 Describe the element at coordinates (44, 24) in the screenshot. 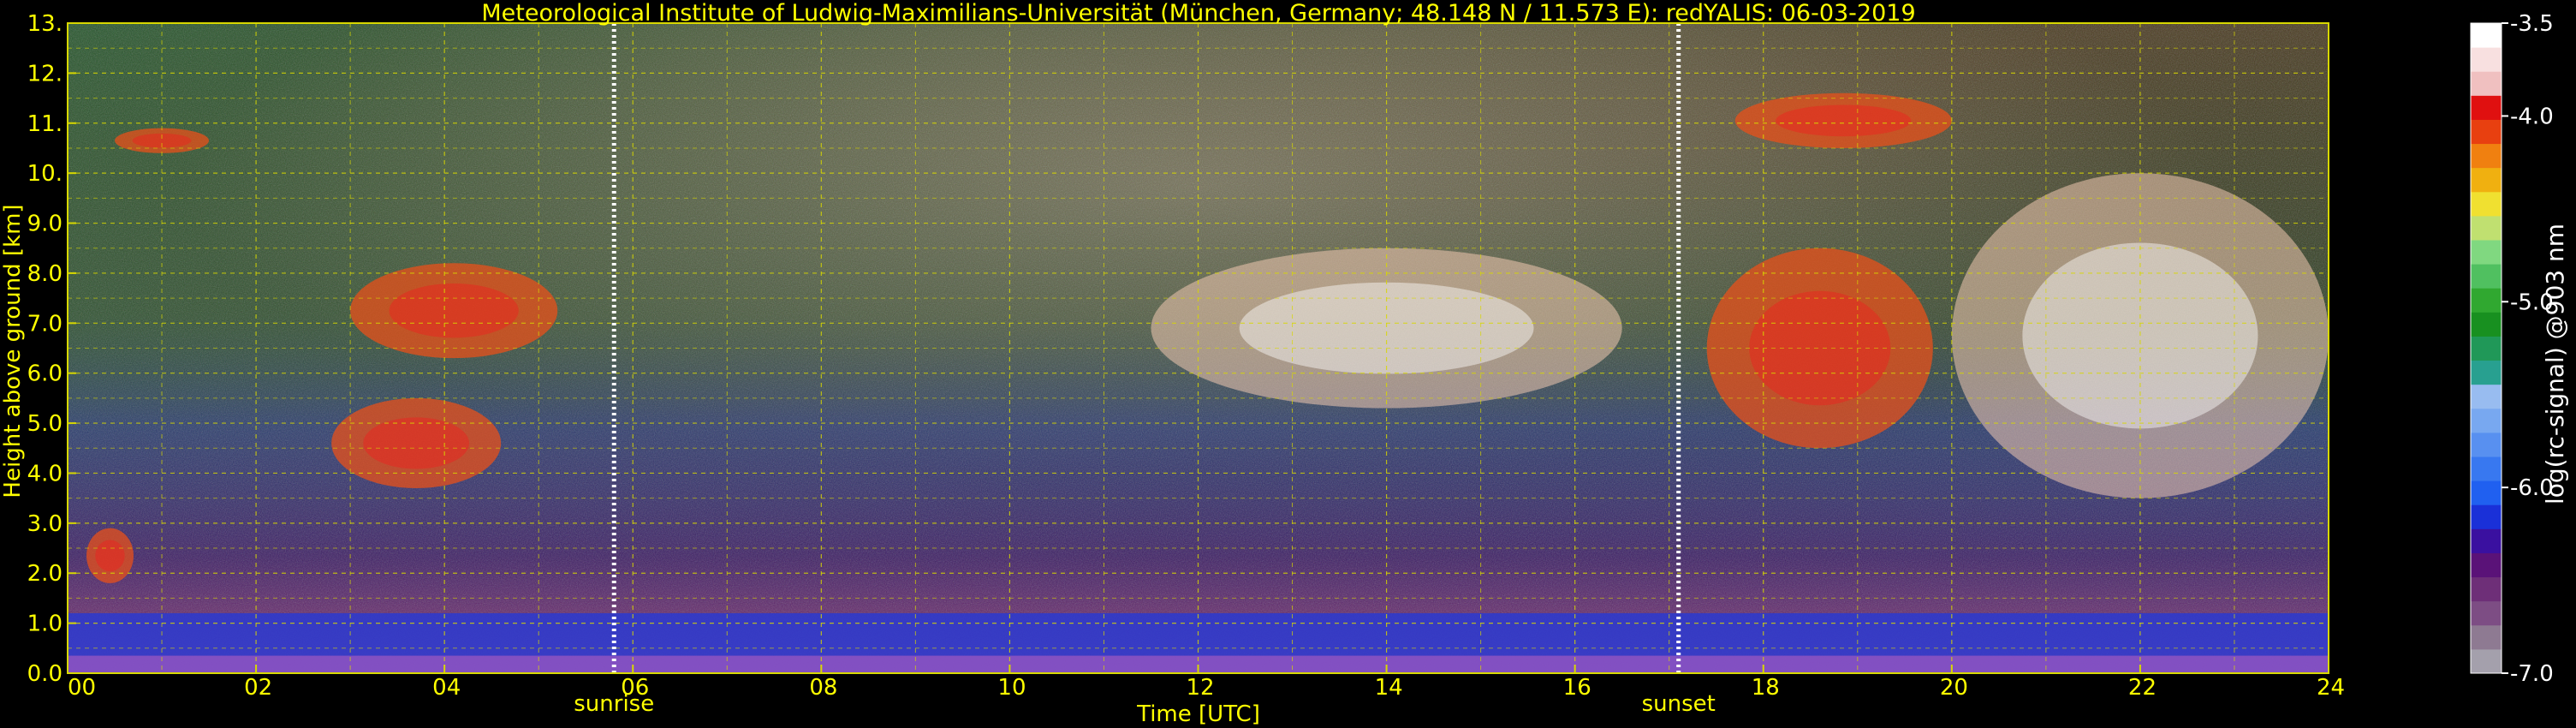

I see `y-tick-label: 13.` at that location.